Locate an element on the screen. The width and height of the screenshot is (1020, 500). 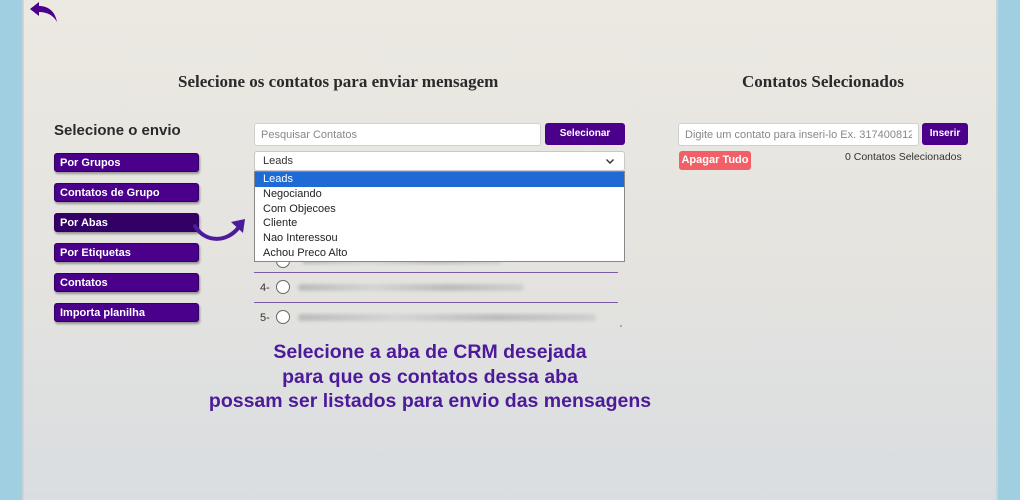
chevron-down-icon is located at coordinates (610, 161).